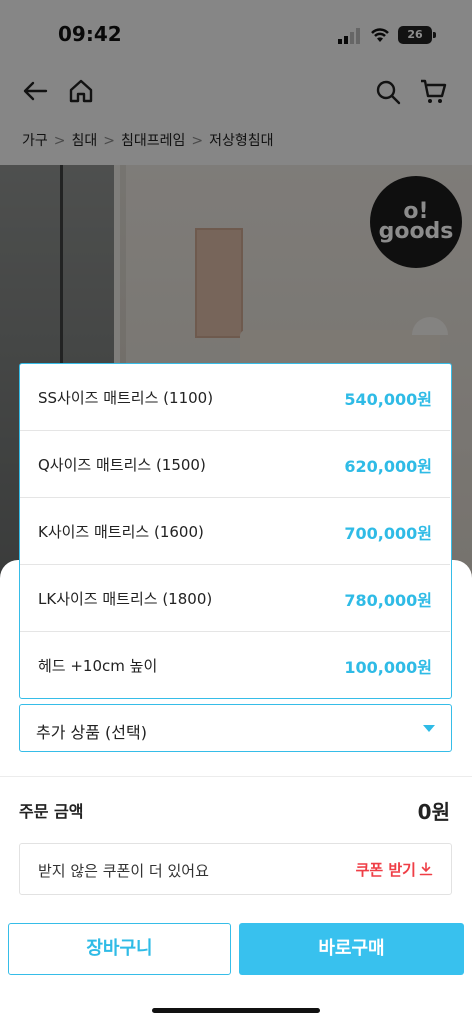 The image size is (472, 1024). Describe the element at coordinates (426, 869) in the screenshot. I see `download-icon` at that location.